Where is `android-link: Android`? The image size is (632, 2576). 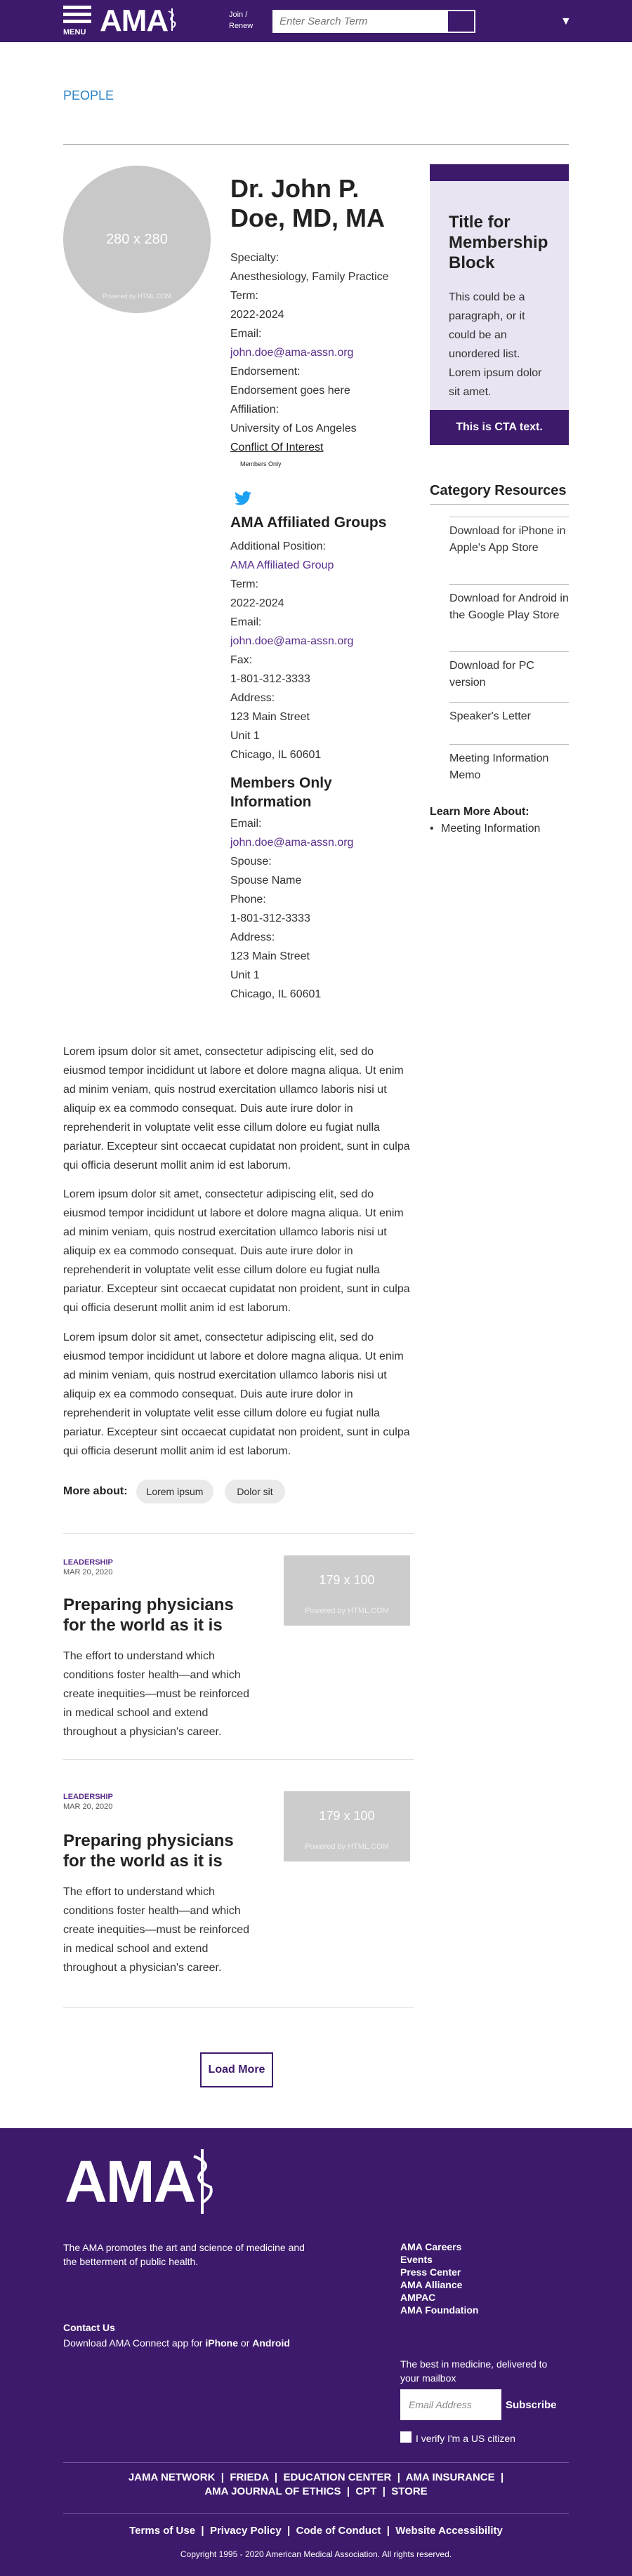 android-link: Android is located at coordinates (271, 2343).